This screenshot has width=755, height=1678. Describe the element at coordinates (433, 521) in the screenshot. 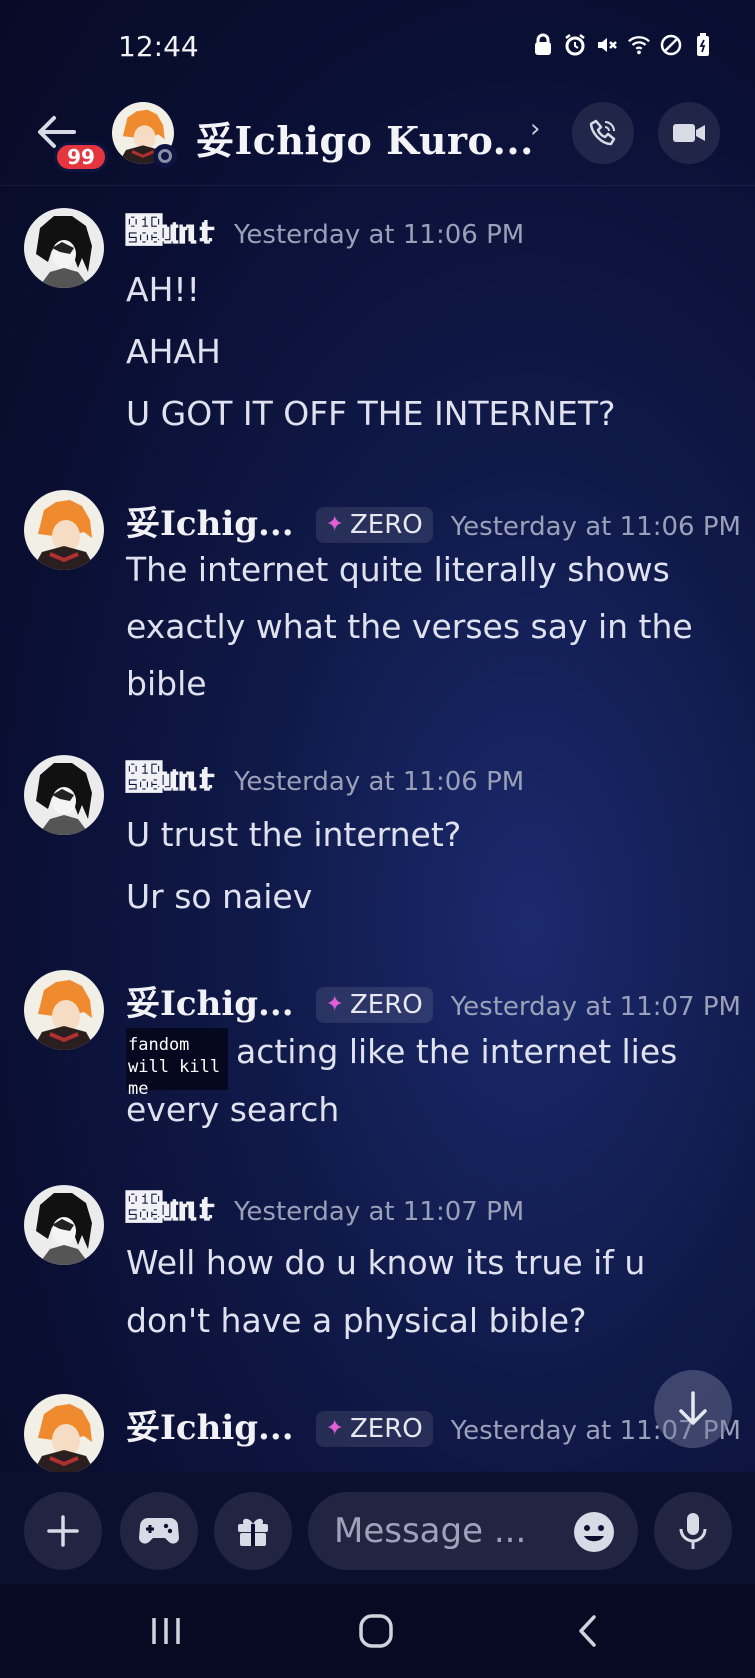

I see `message-meta: 妥Ichig... ✦ ZERO Yesterday at 11:06 PM` at that location.